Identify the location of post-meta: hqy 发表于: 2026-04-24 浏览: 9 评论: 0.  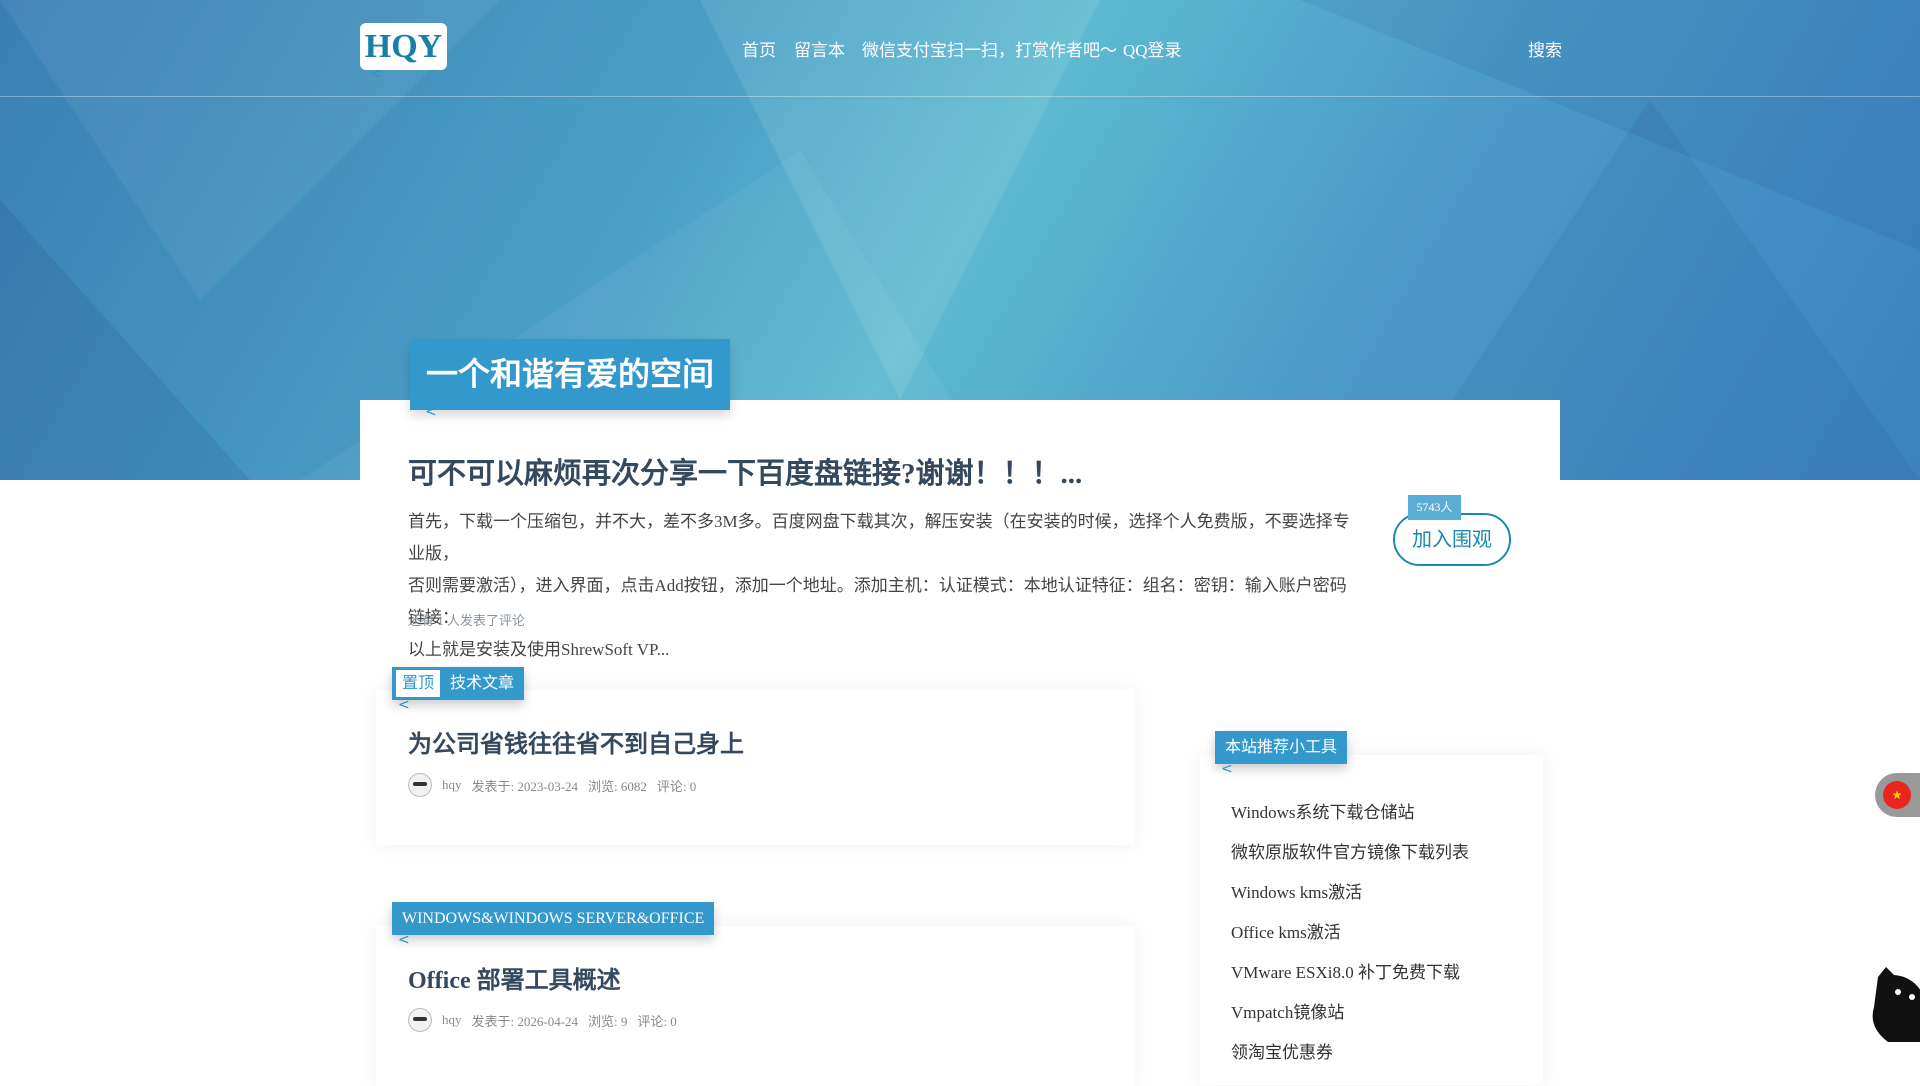
(542, 1020).